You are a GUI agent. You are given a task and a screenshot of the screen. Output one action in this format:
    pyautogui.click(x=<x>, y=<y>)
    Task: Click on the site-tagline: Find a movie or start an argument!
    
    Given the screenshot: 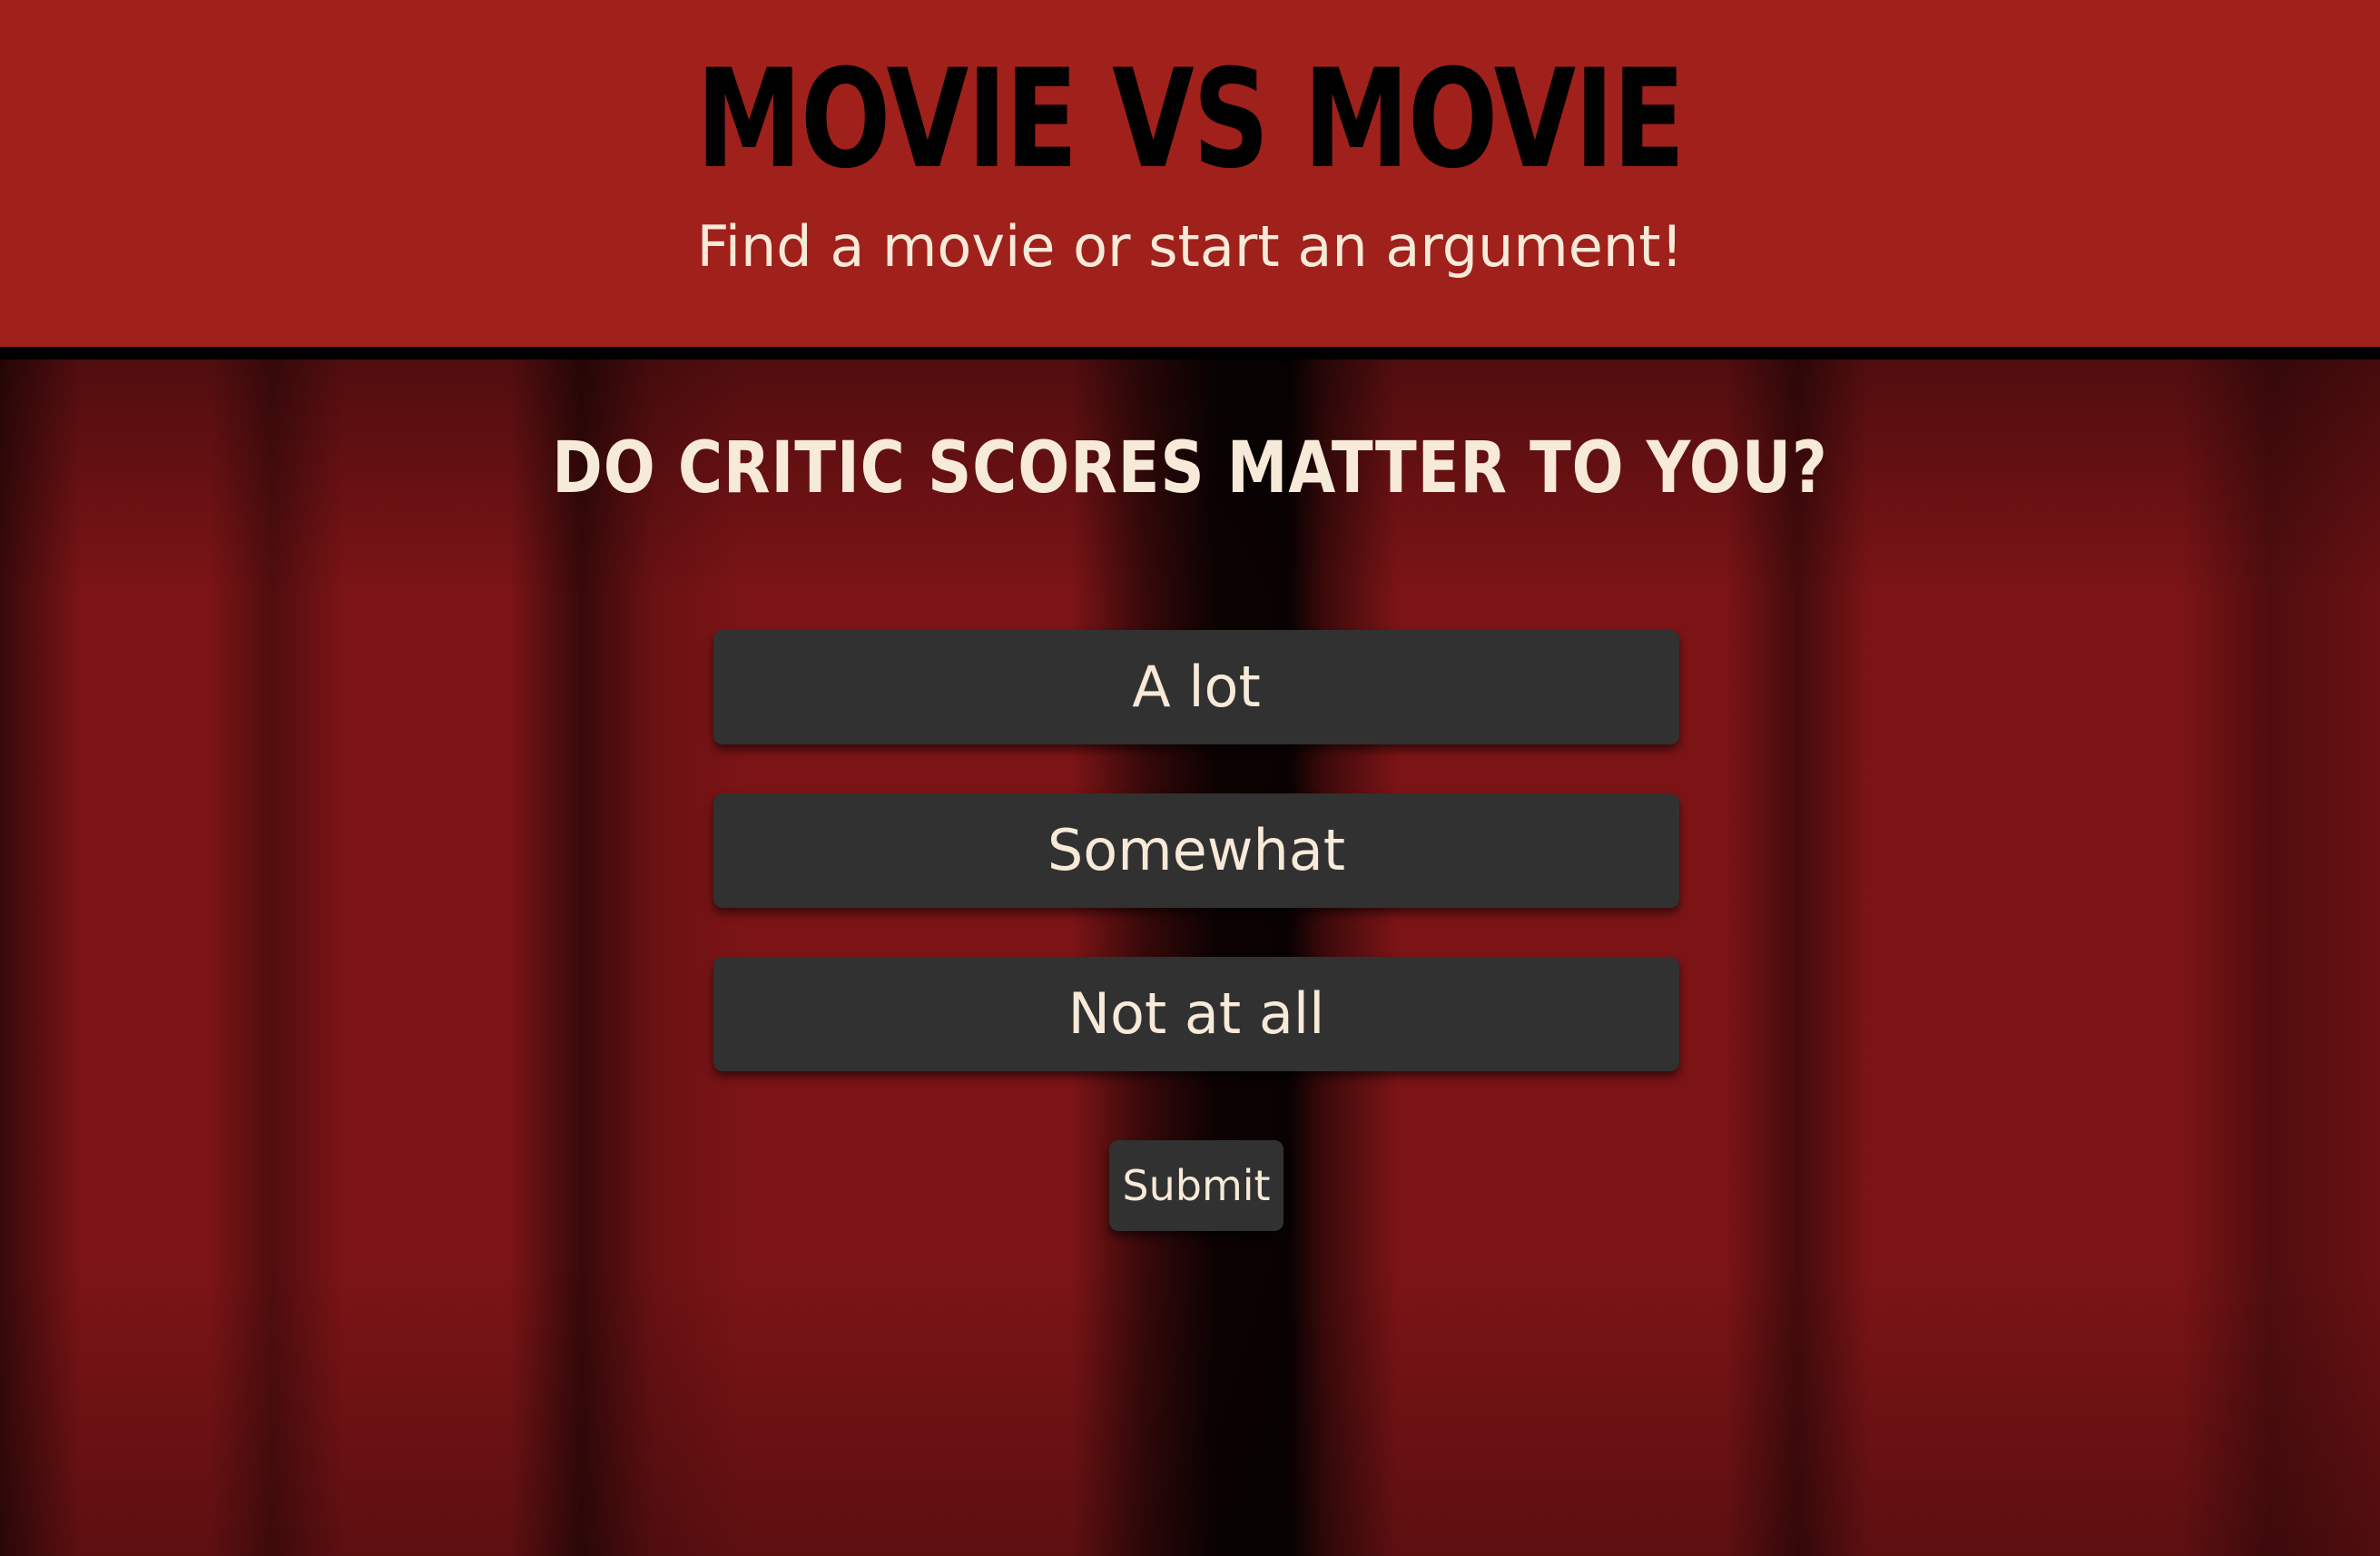 What is the action you would take?
    pyautogui.click(x=1190, y=246)
    